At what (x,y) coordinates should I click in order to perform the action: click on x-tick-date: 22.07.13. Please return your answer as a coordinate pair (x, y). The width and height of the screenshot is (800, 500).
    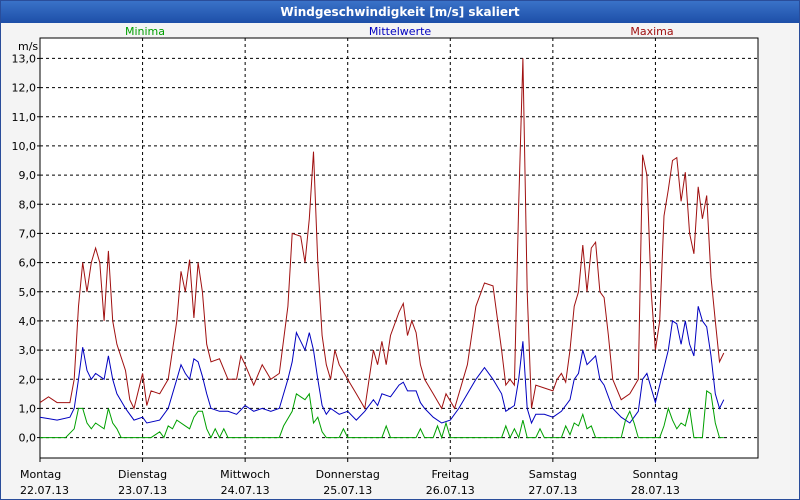
    Looking at the image, I should click on (44, 490).